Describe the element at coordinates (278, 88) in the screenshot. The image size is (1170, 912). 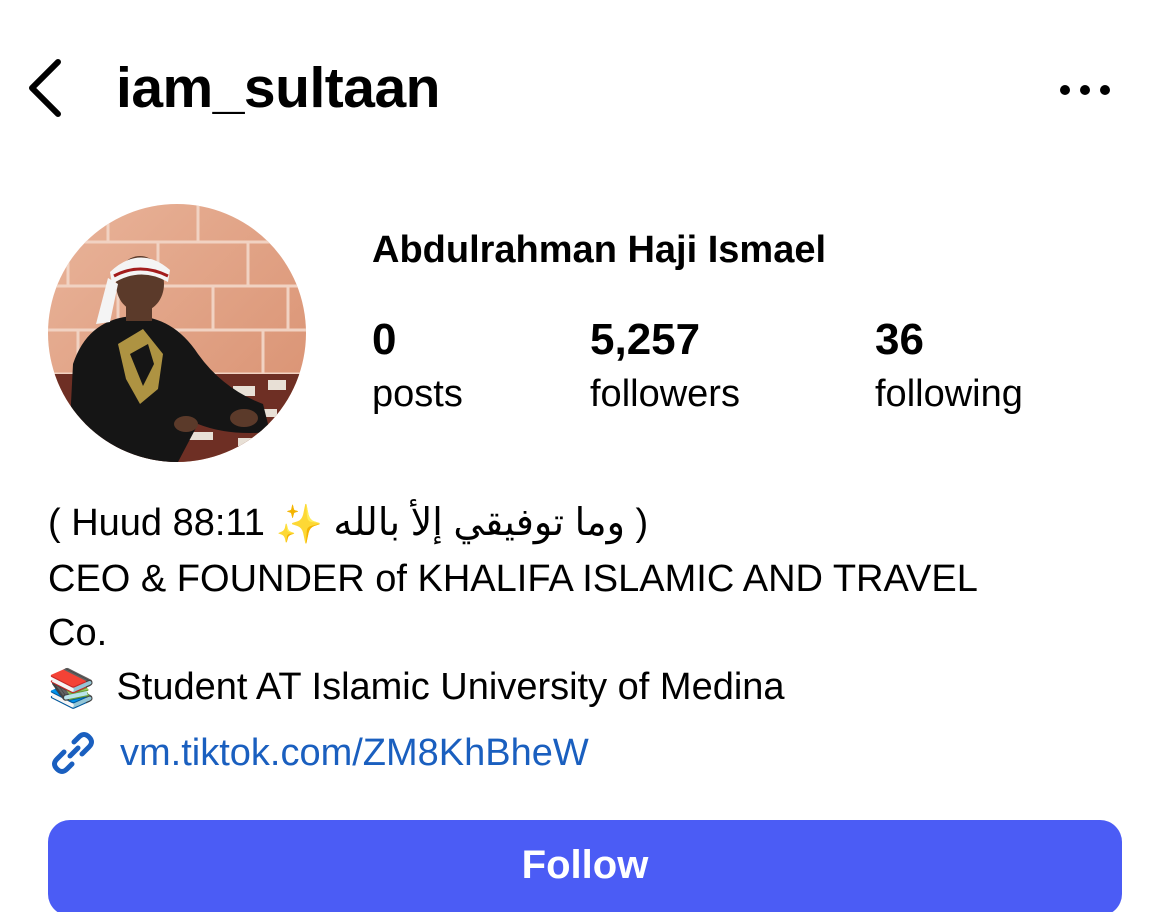
I see `profile-username: iam_sultaan` at that location.